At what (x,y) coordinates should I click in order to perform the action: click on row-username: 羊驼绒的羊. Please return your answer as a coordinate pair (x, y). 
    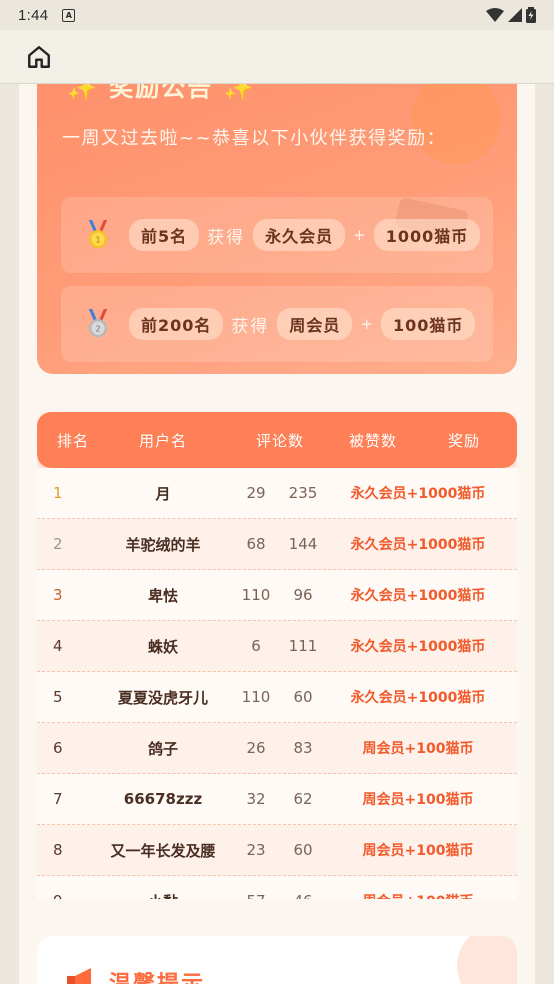
    Looking at the image, I should click on (163, 544).